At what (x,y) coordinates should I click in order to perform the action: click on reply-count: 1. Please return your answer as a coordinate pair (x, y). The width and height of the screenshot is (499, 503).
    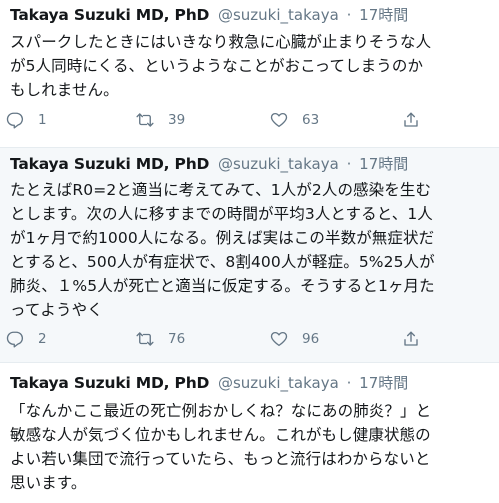
    Looking at the image, I should click on (42, 120).